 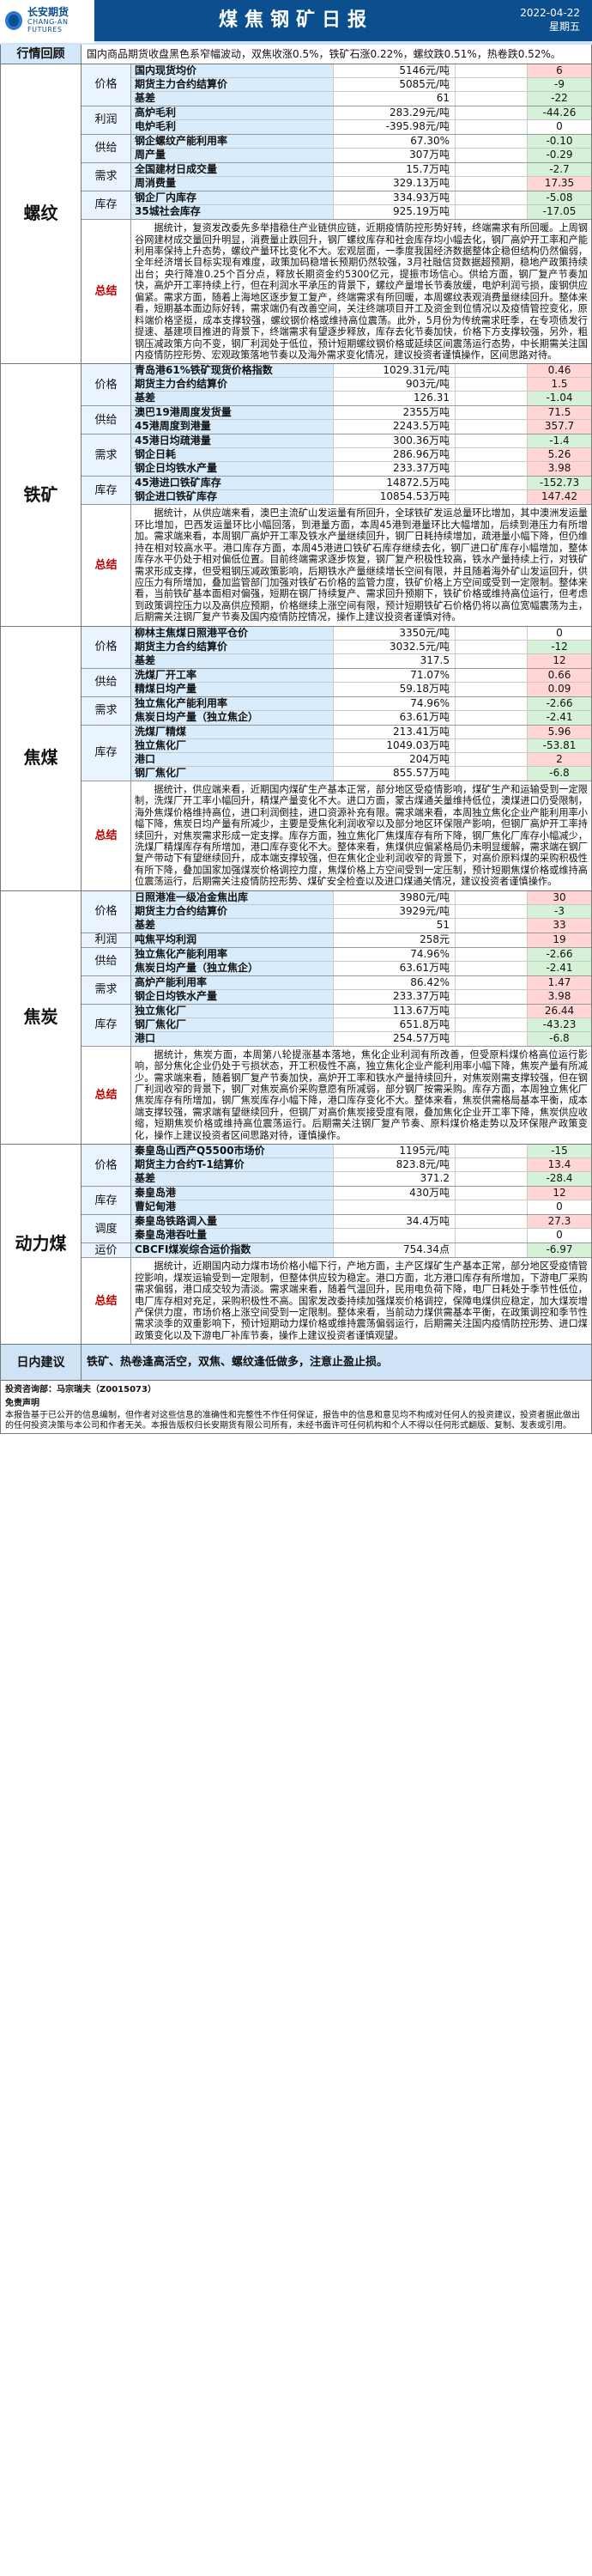 I want to click on indicator-value: 2243.5万吨, so click(x=395, y=427).